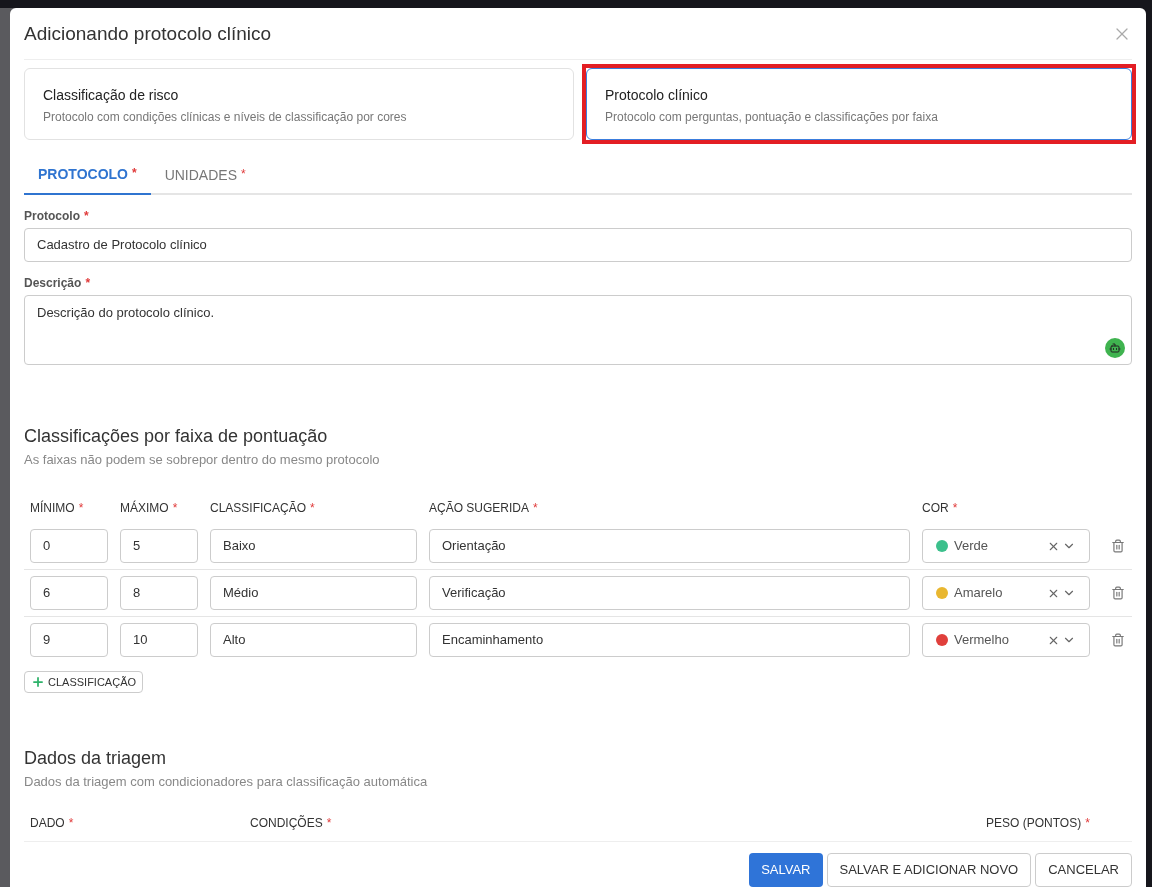 The image size is (1152, 887). I want to click on card-description: Protocolo com condições clínicas e níveis de classificação por cores, so click(225, 117).